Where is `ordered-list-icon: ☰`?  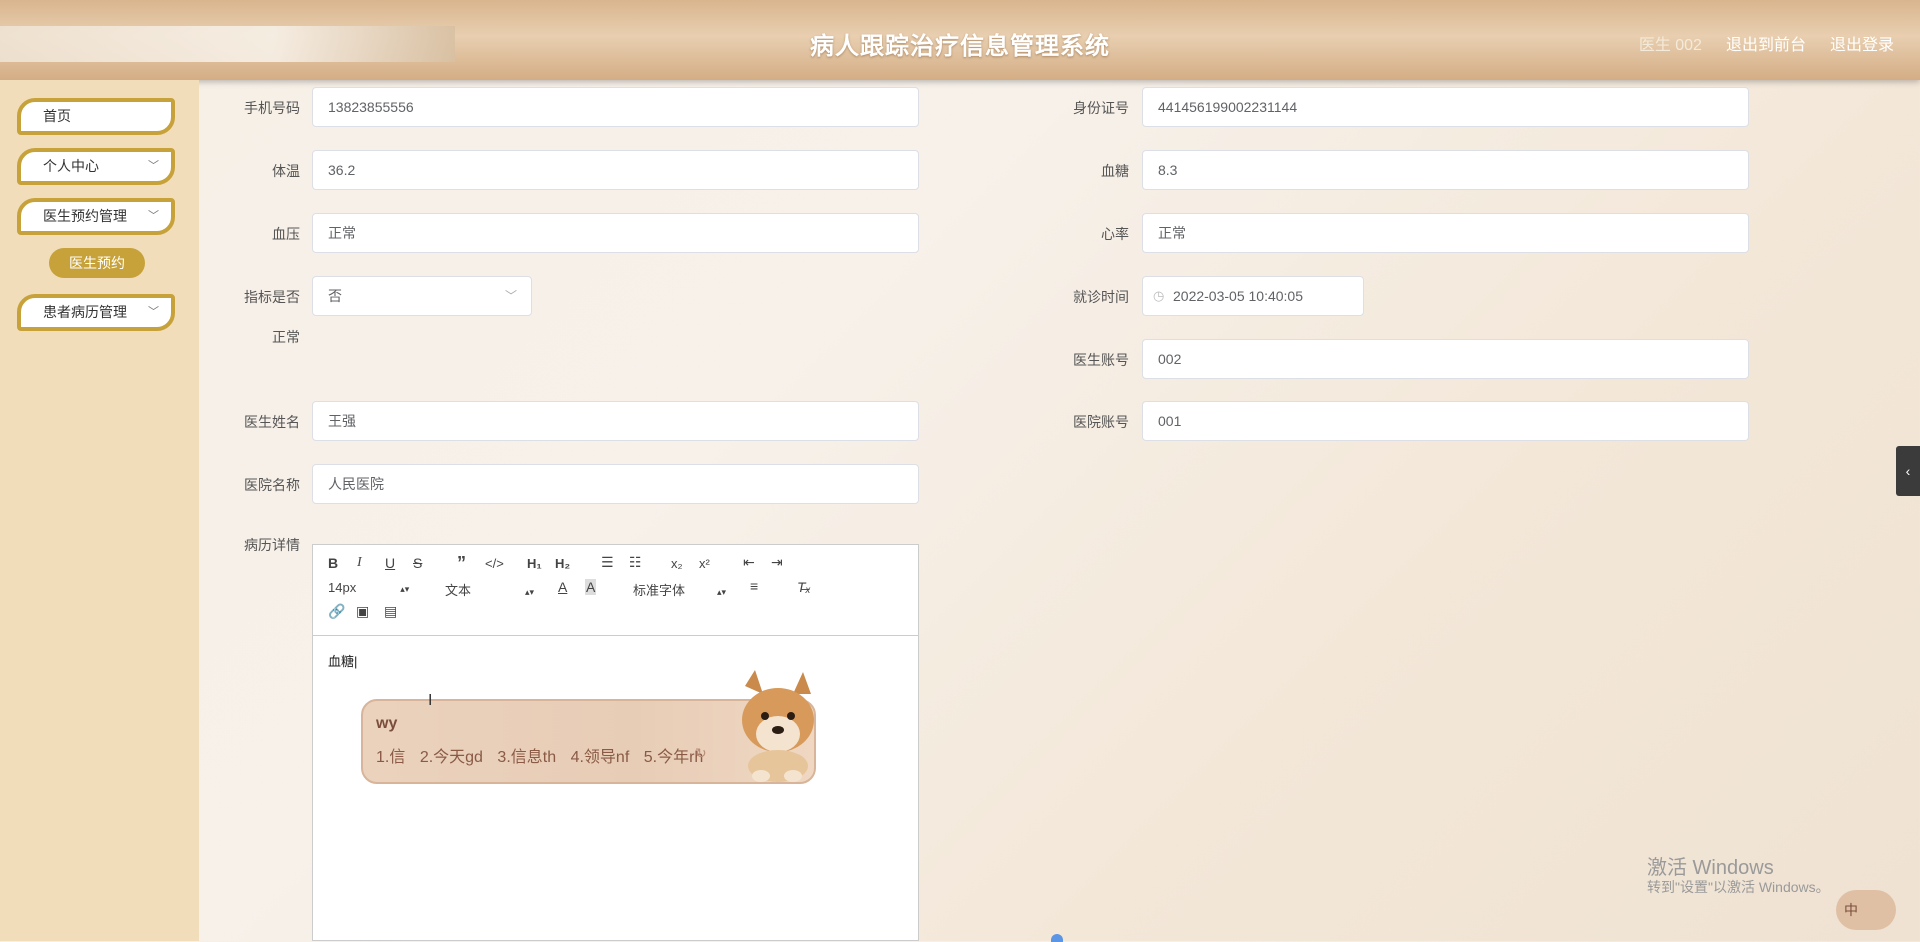 ordered-list-icon: ☰ is located at coordinates (607, 562).